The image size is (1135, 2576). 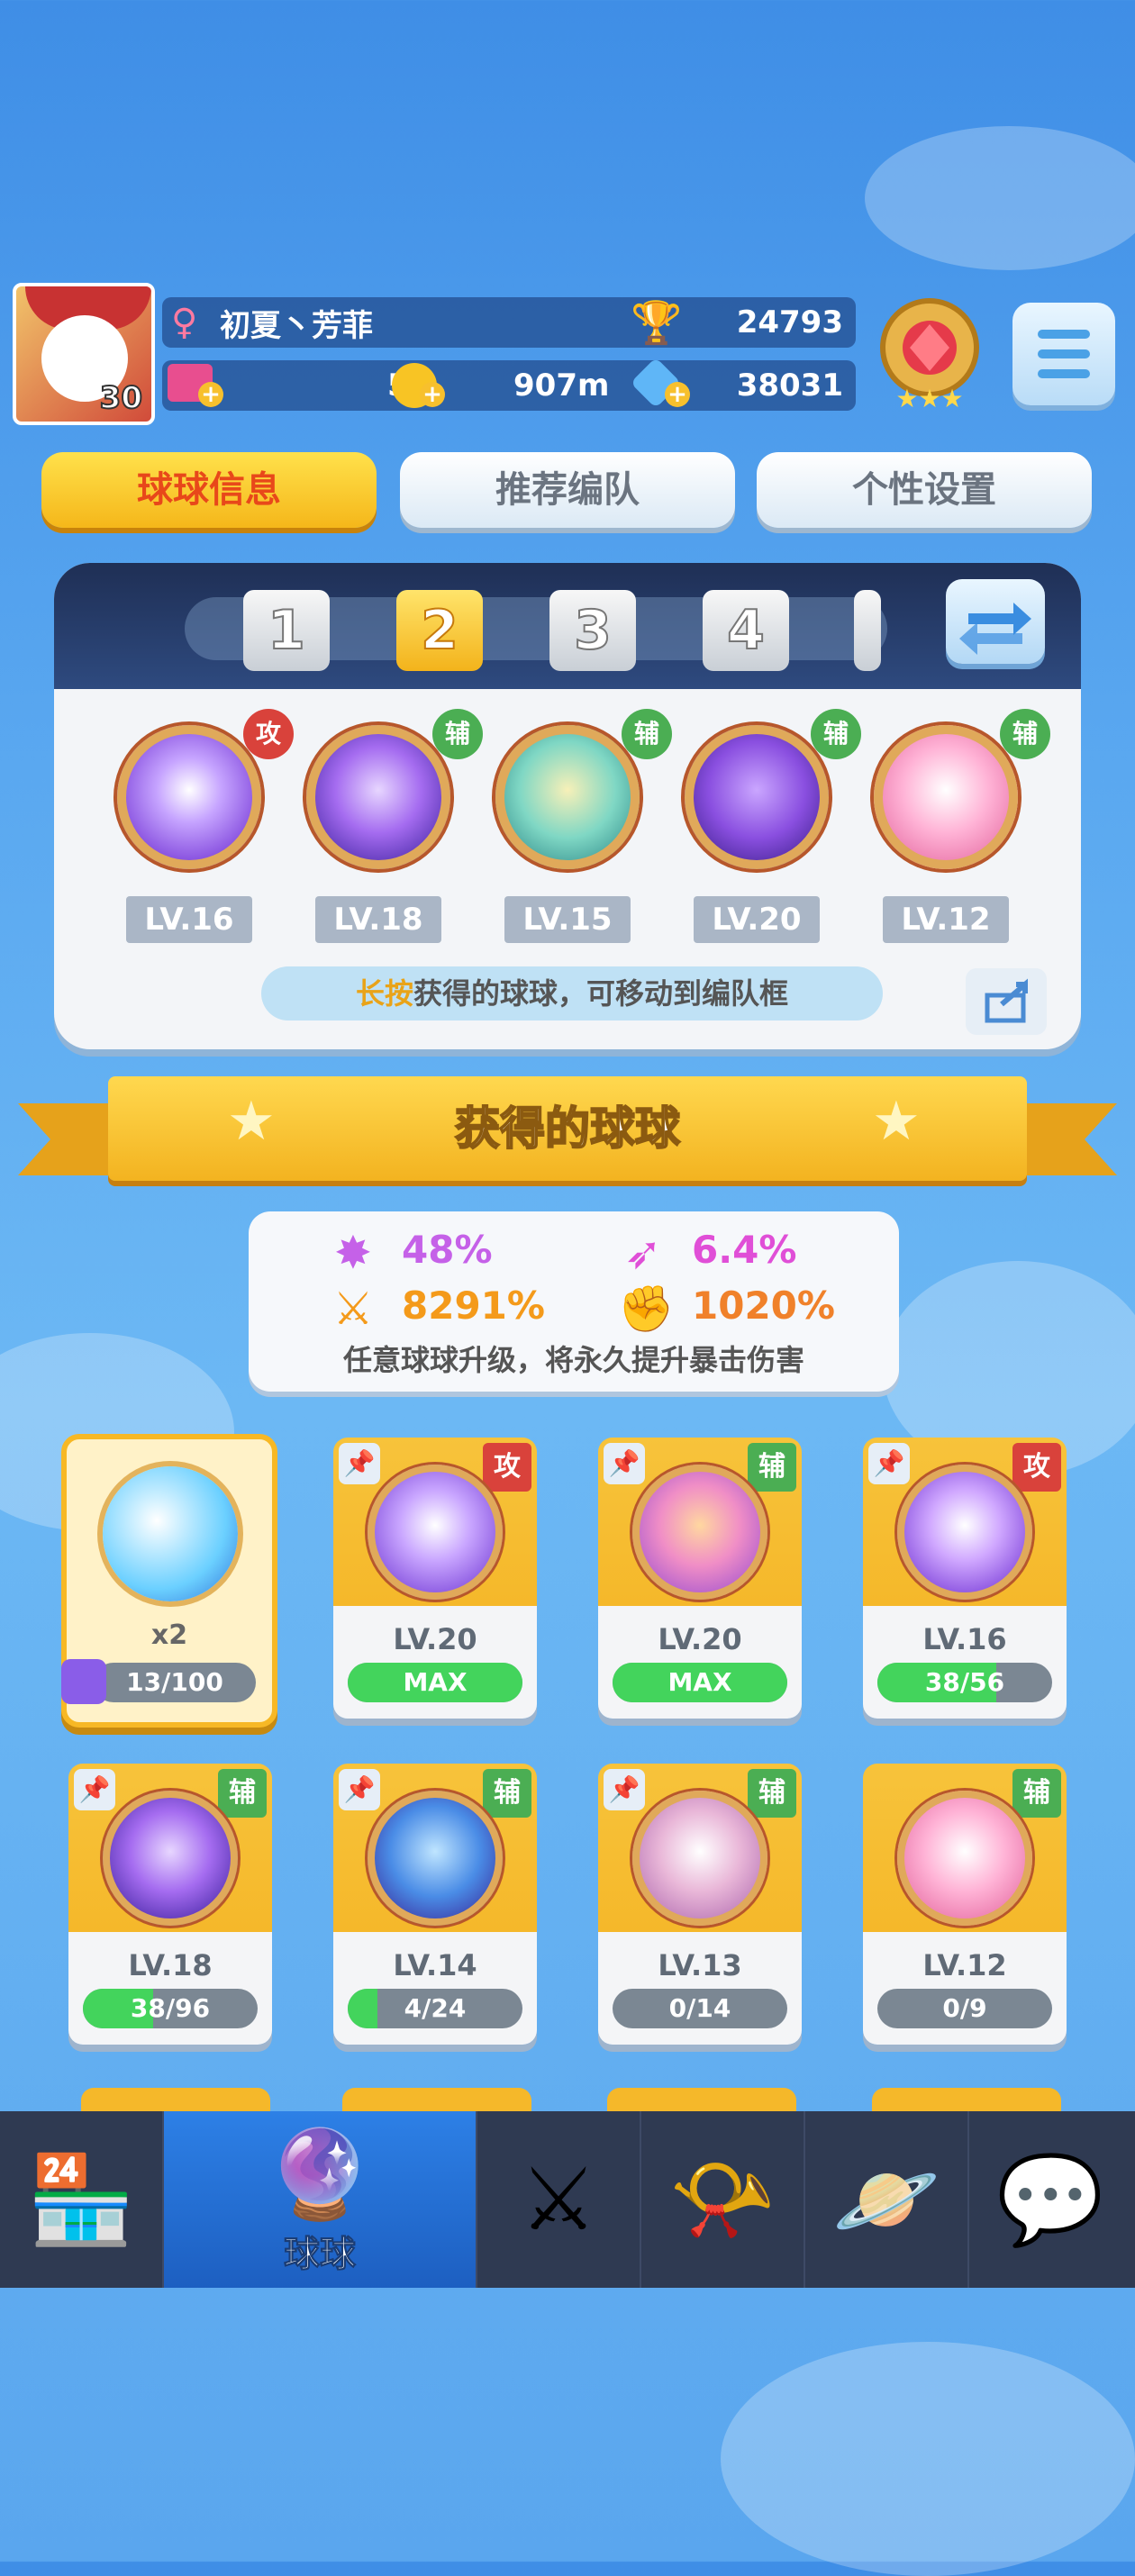 I want to click on attack-badge: 攻, so click(x=268, y=734).